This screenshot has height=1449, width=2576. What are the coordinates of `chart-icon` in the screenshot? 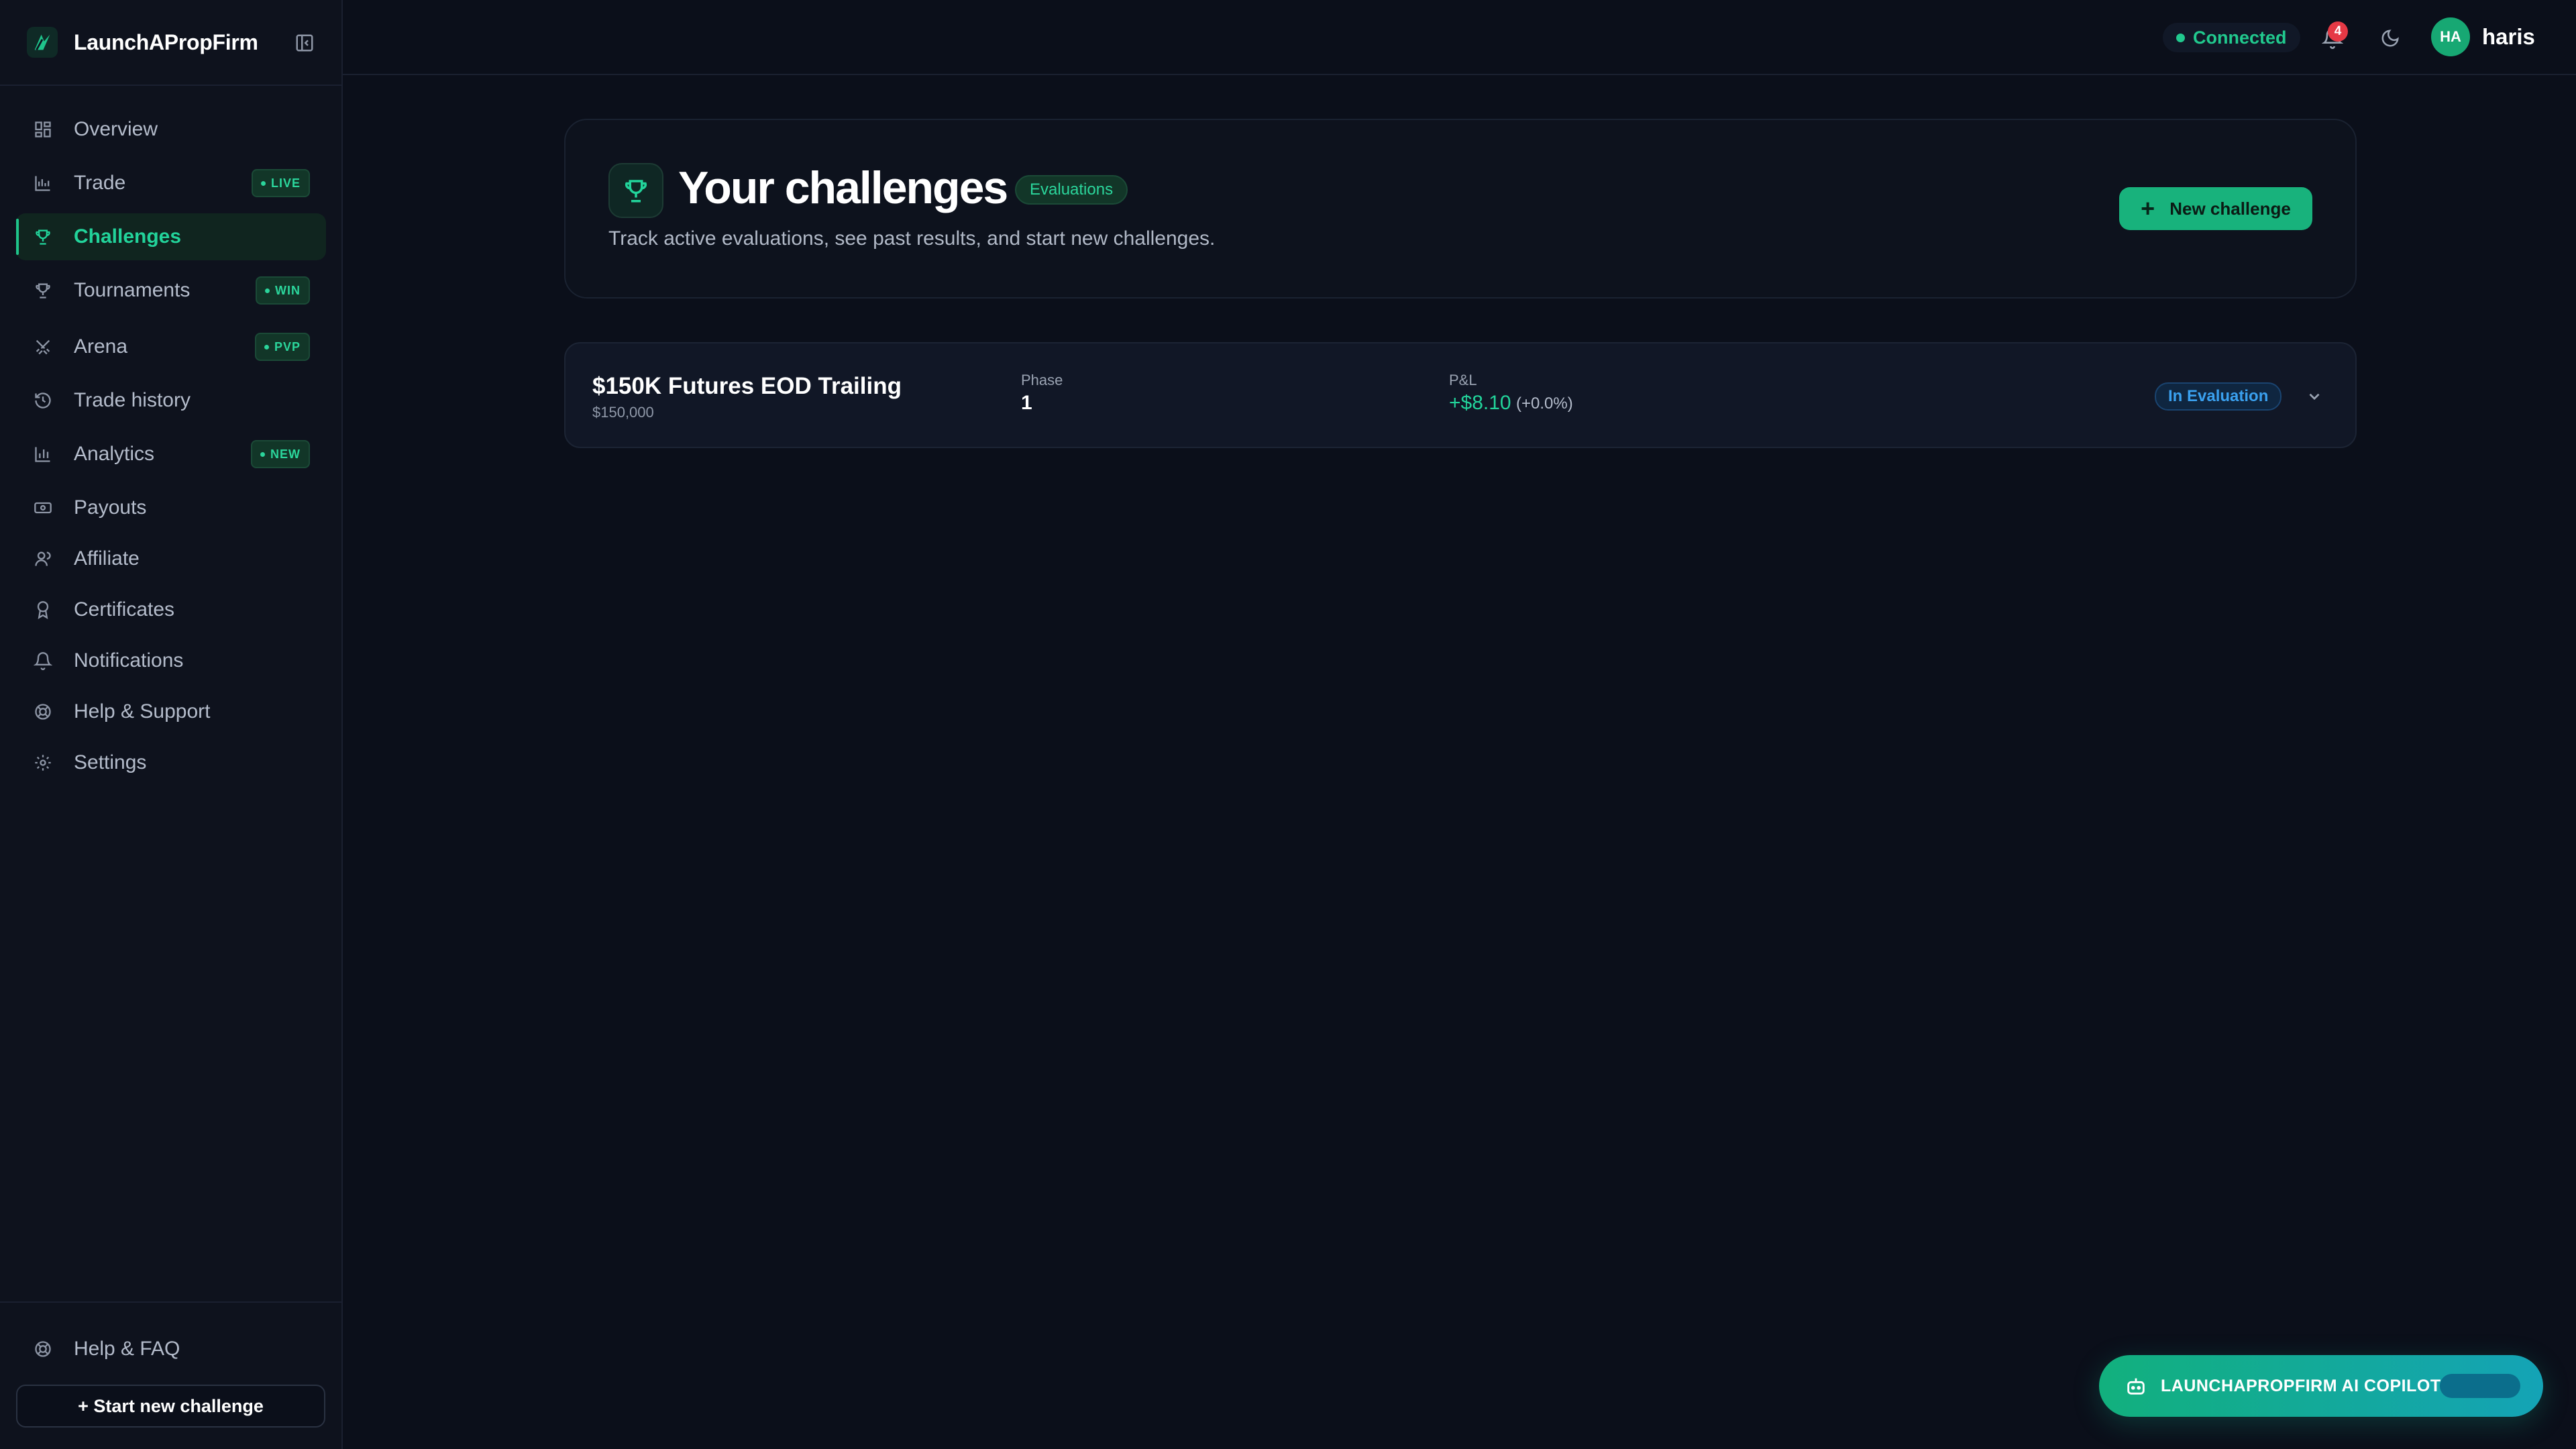 It's located at (43, 183).